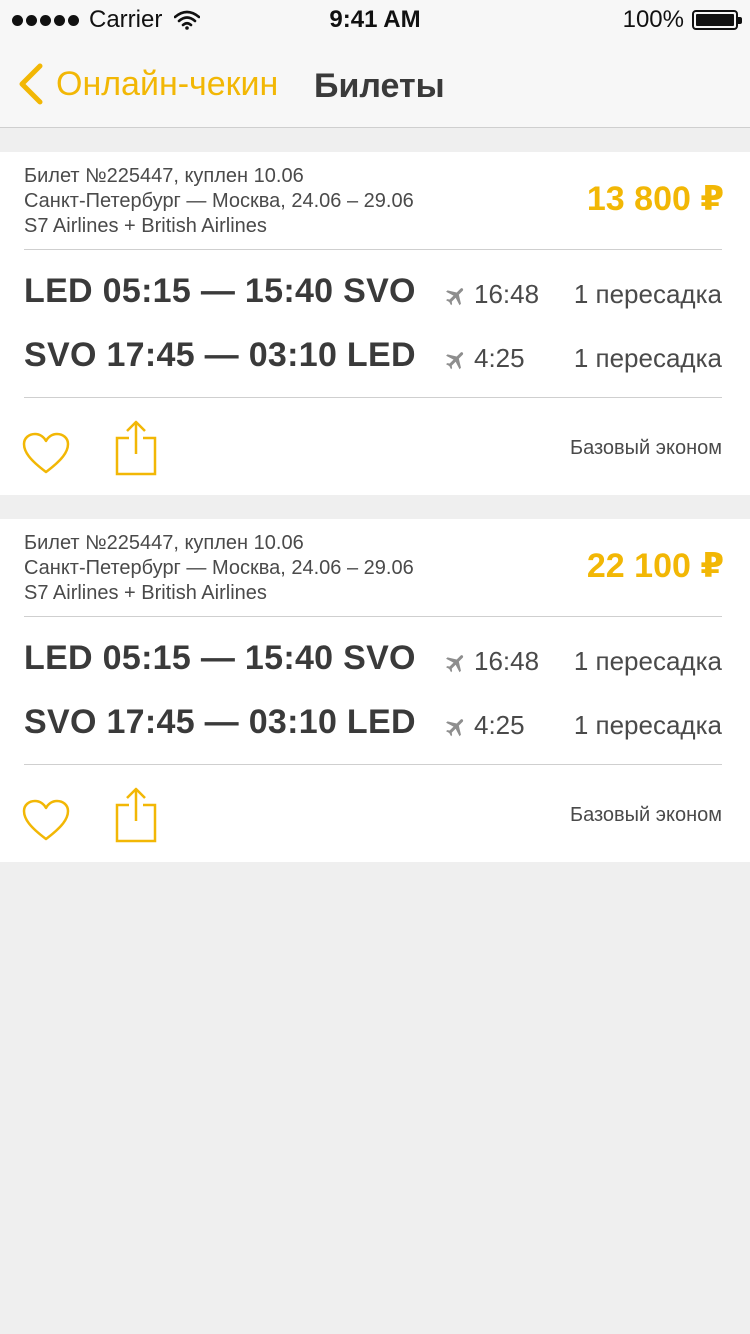 The image size is (750, 1334). Describe the element at coordinates (655, 199) in the screenshot. I see `ticket-price: 13 800 ₽` at that location.